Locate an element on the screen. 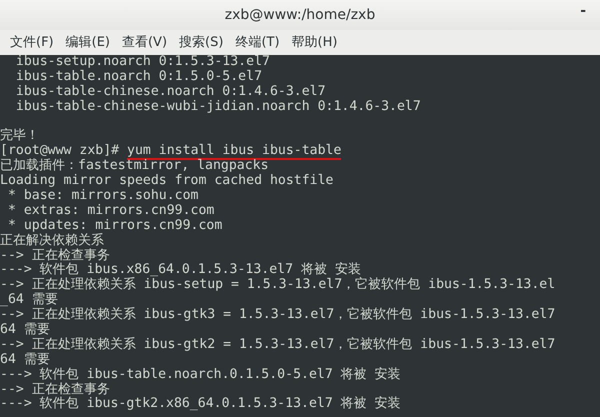 The image size is (600, 417). terminal-line: ibus-table-chinese-wubi-jidian.noarch 0:1.4.6-3.el7 is located at coordinates (218, 107).